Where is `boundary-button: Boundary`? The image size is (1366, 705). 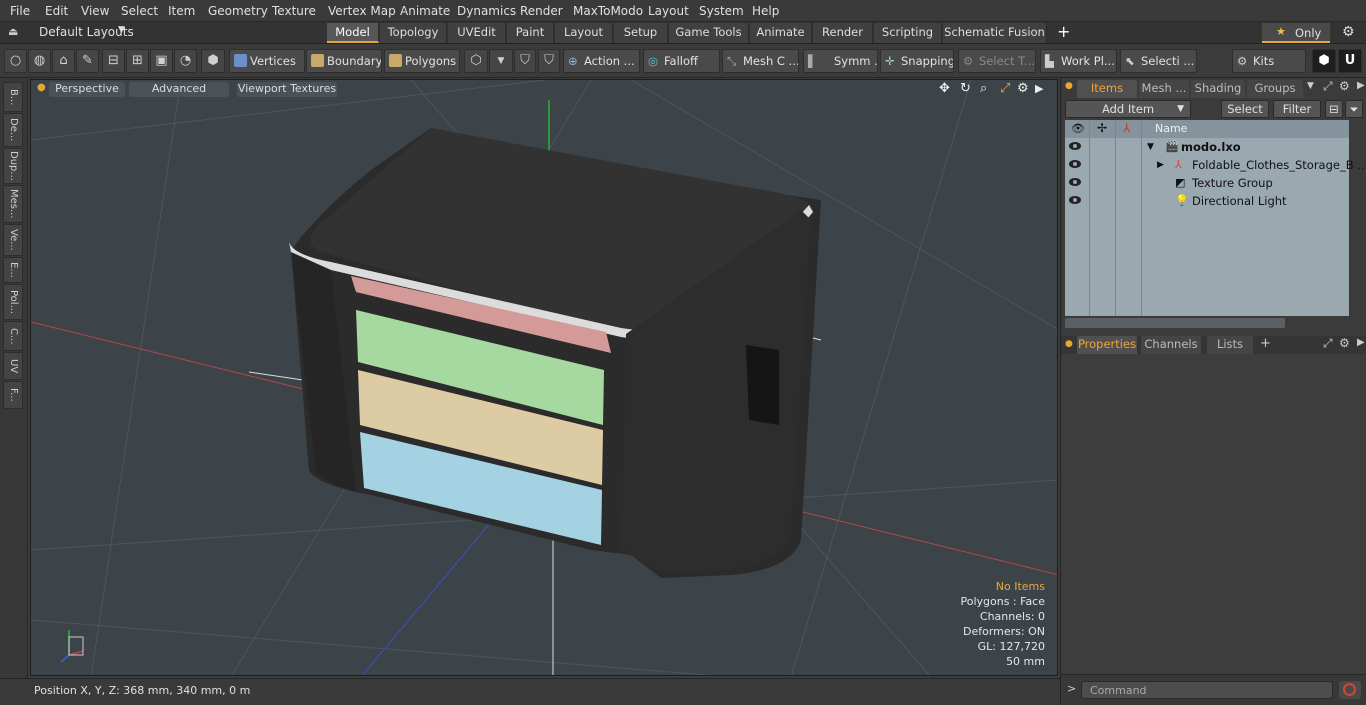
boundary-button: Boundary is located at coordinates (344, 61).